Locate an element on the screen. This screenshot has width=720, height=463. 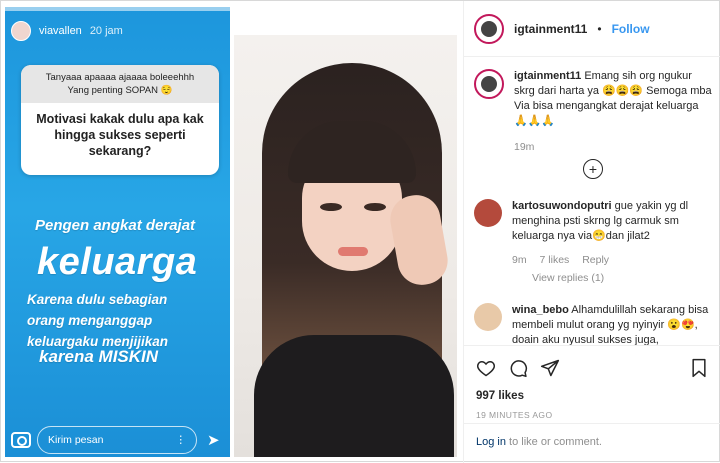
login-prompt-text: to like or comment. is located at coordinates (553, 442).